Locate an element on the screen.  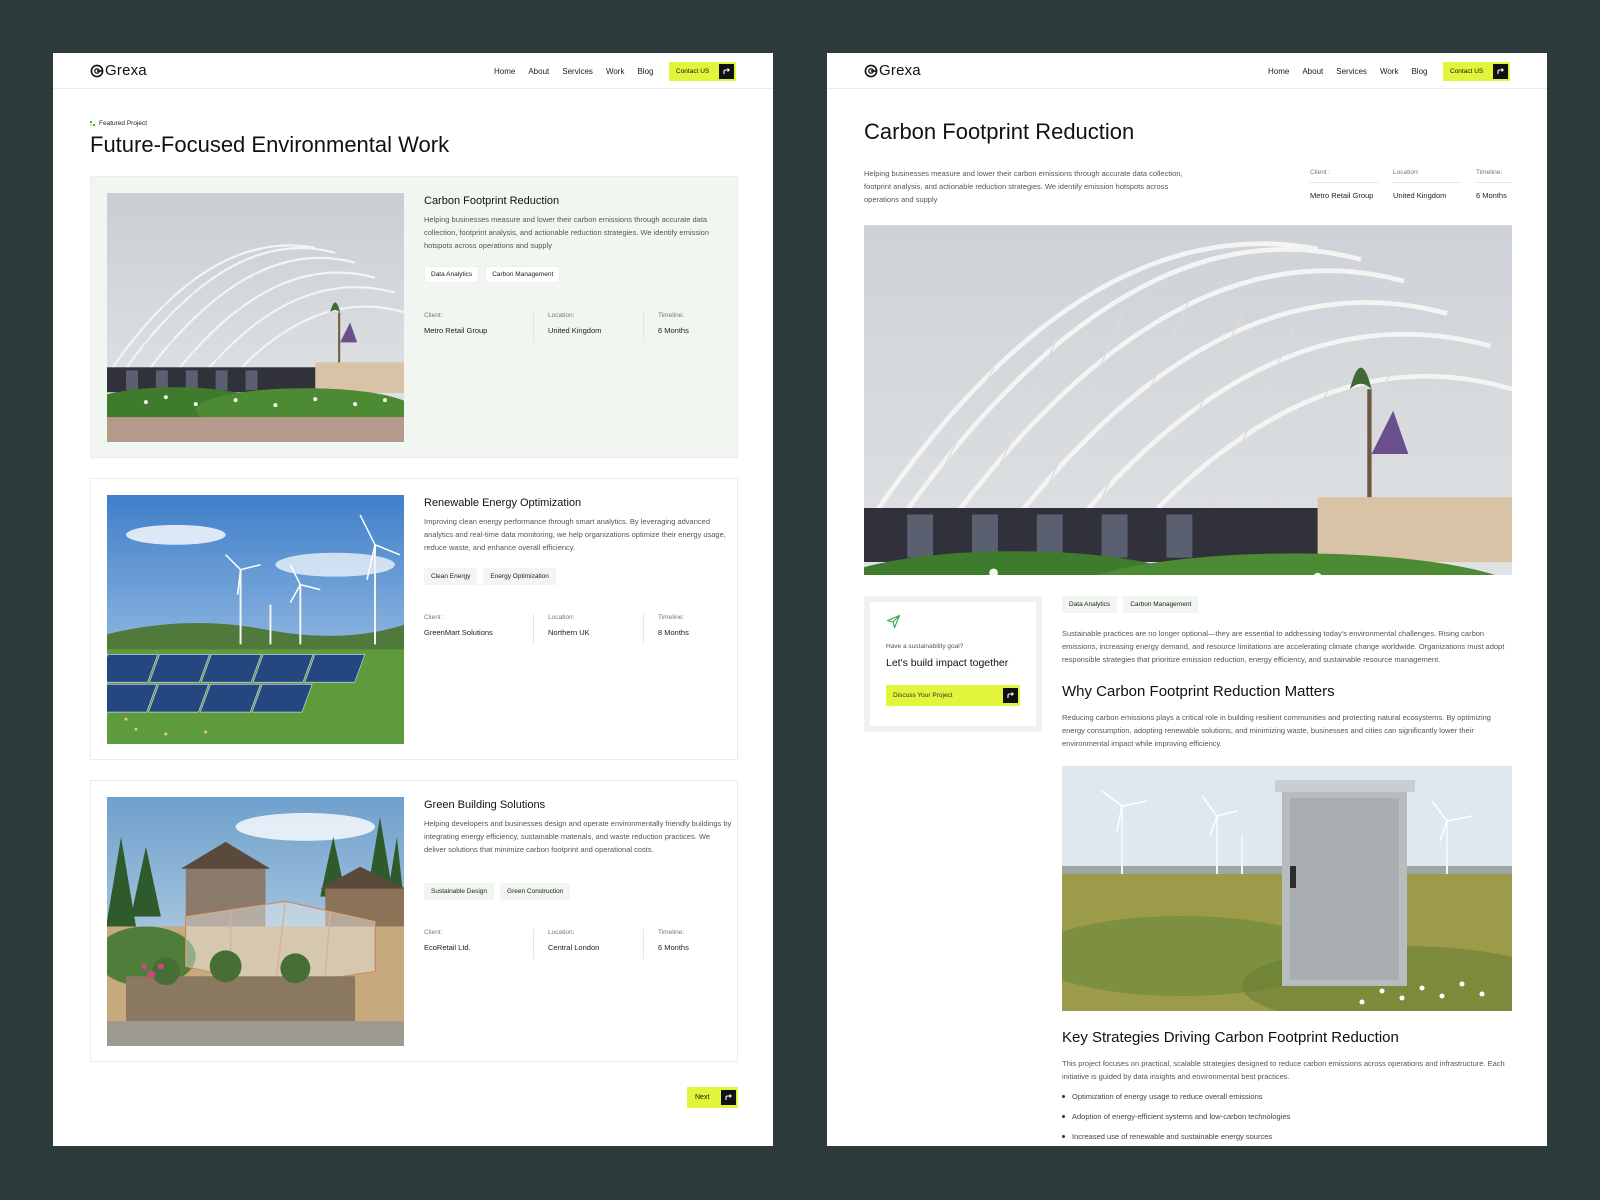
section-eyebrow: Featured Project is located at coordinates (118, 123).